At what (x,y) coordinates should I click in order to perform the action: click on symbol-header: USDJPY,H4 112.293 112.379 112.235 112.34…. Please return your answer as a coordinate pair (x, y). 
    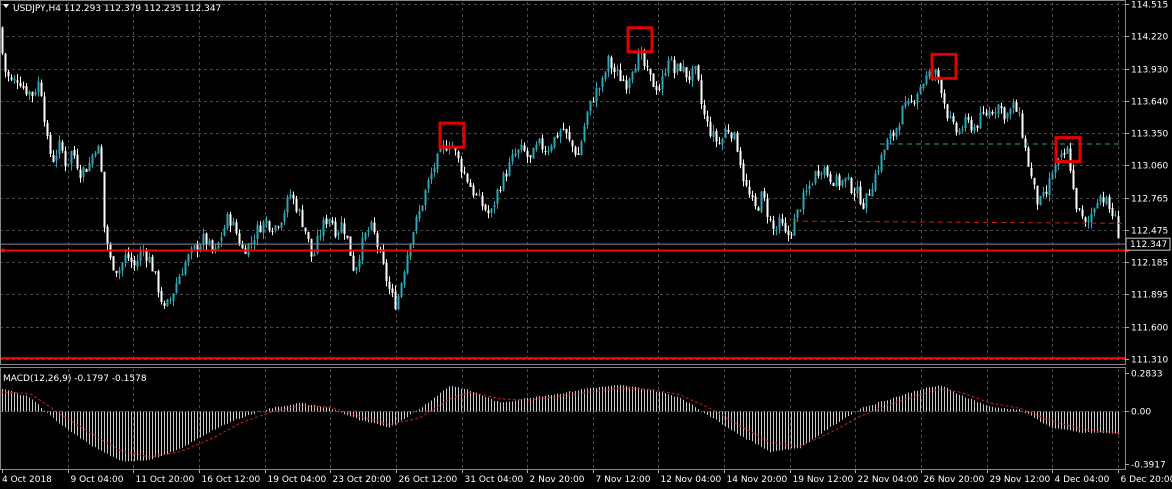
    Looking at the image, I should click on (117, 9).